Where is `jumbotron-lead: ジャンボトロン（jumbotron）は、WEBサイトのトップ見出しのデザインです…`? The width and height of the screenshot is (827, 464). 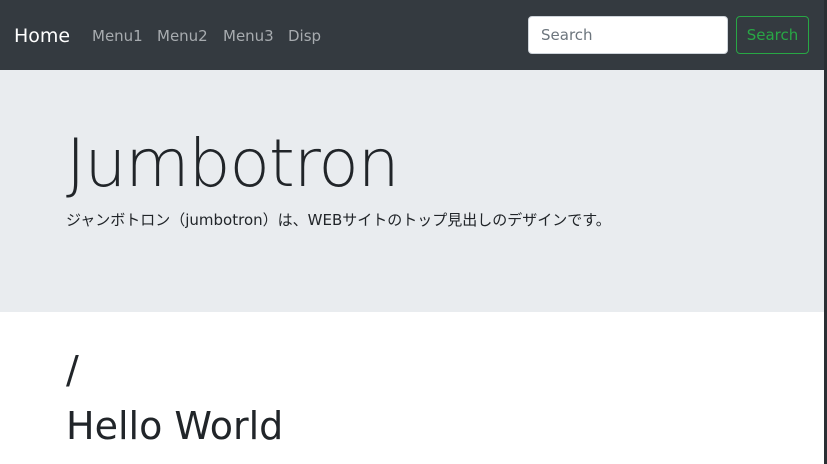
jumbotron-lead: ジャンボトロン（jumbotron）は、WEBサイトのトップ見出しのデザインです… is located at coordinates (338, 220).